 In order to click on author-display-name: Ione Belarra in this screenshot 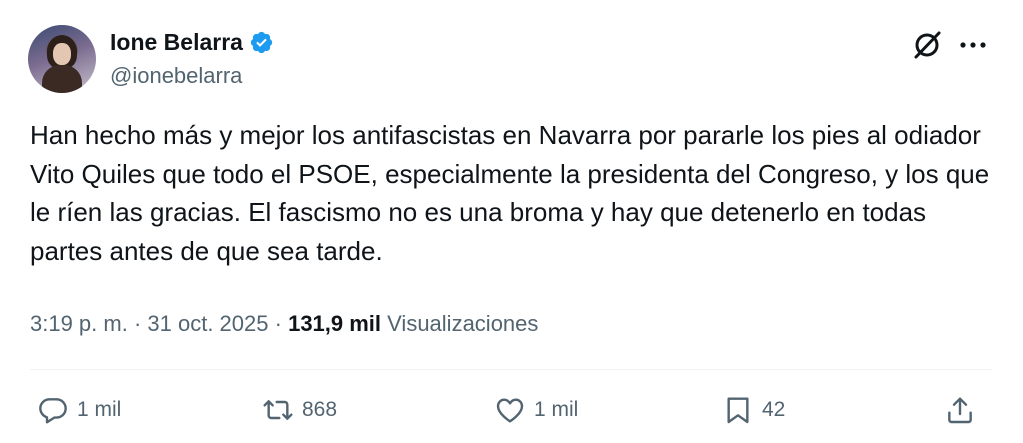, I will do `click(176, 42)`.